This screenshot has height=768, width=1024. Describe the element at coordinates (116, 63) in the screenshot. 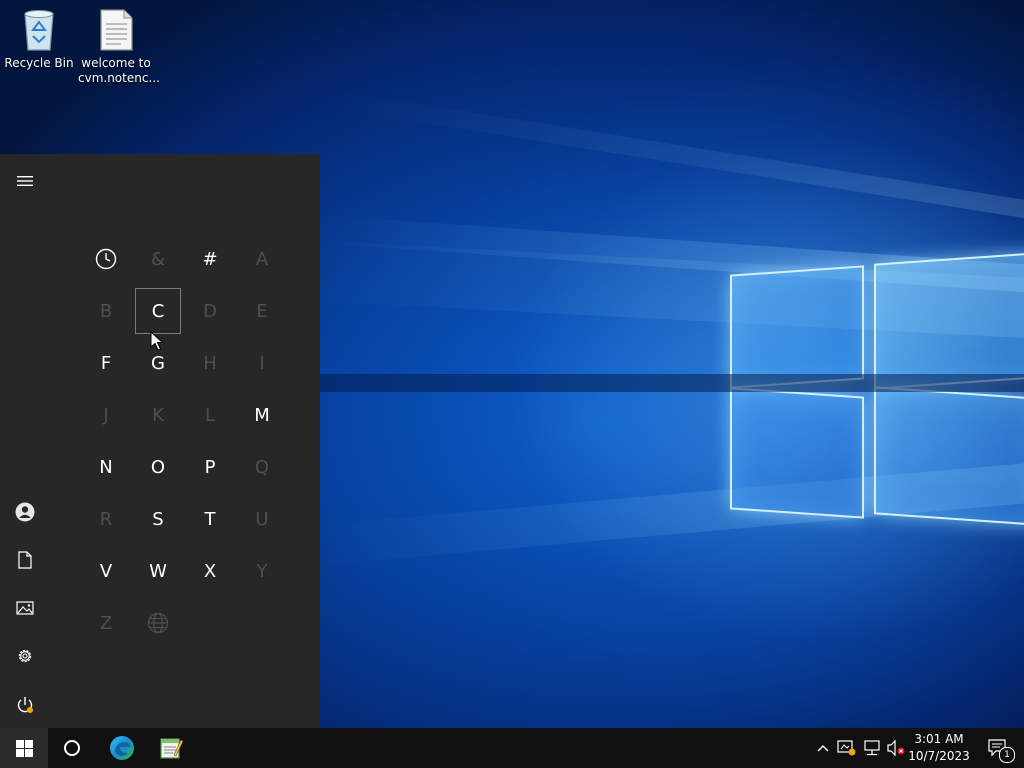

I see `desktop-icon-label-line1: welcome to` at that location.